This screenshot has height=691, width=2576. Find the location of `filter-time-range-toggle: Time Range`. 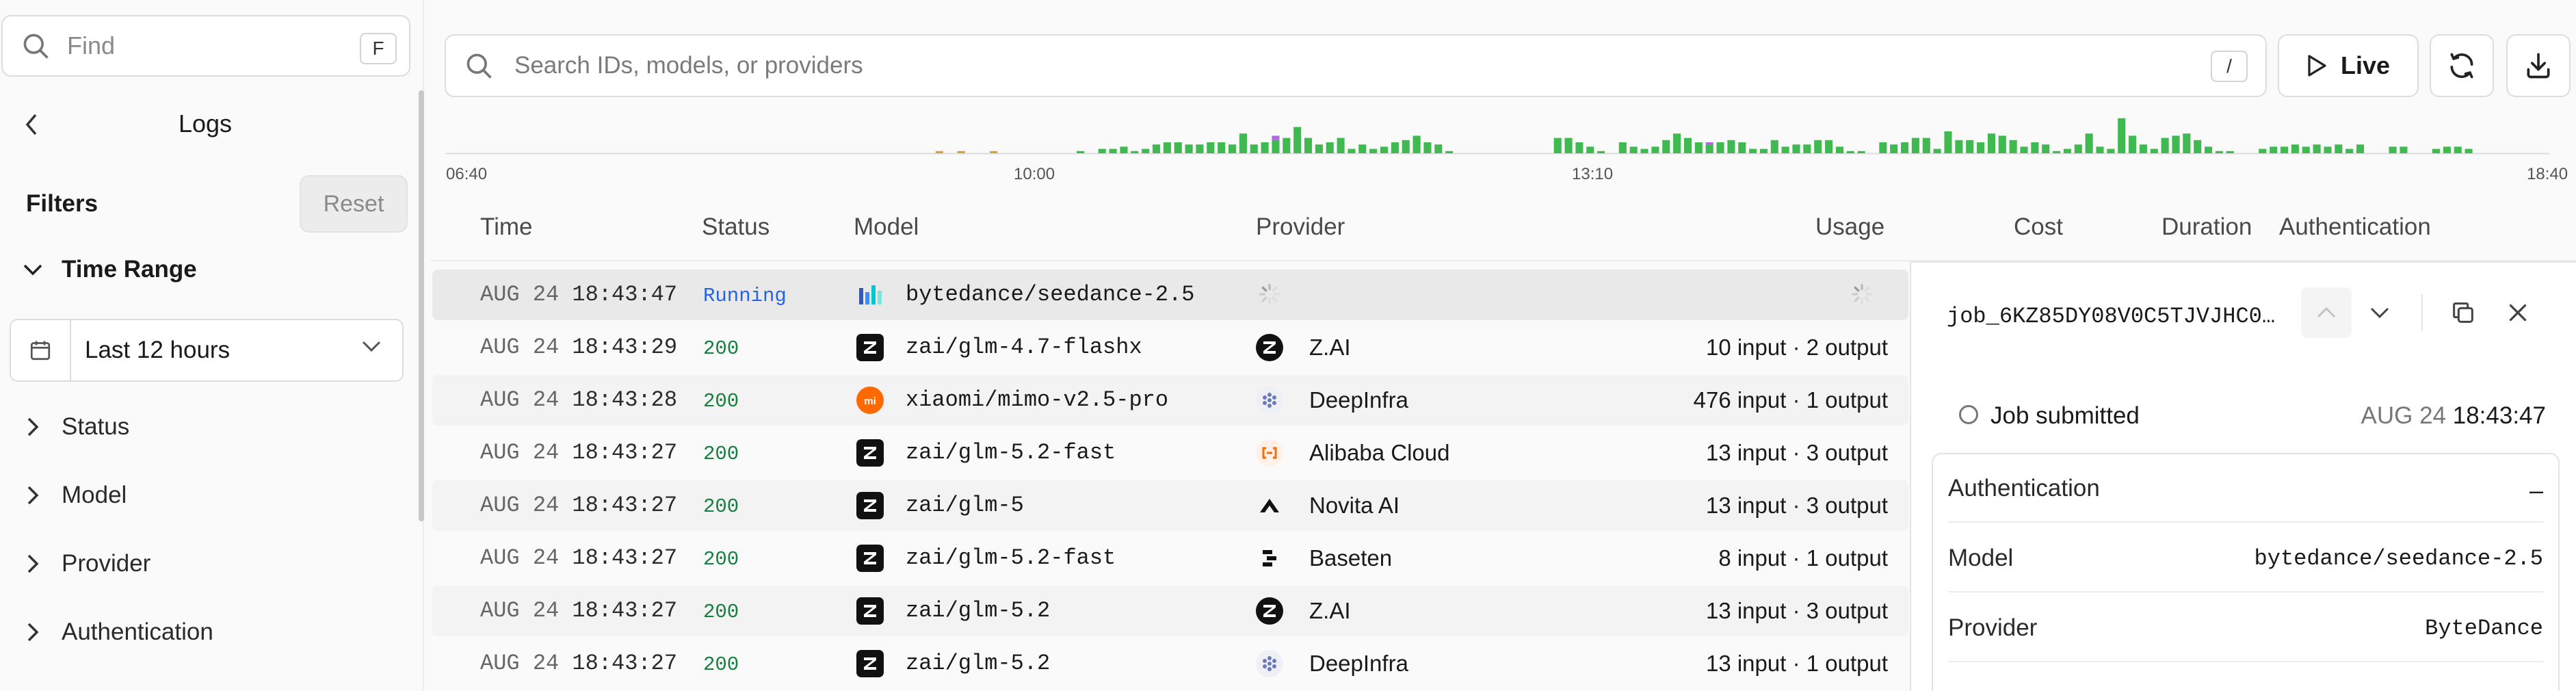

filter-time-range-toggle: Time Range is located at coordinates (108, 269).